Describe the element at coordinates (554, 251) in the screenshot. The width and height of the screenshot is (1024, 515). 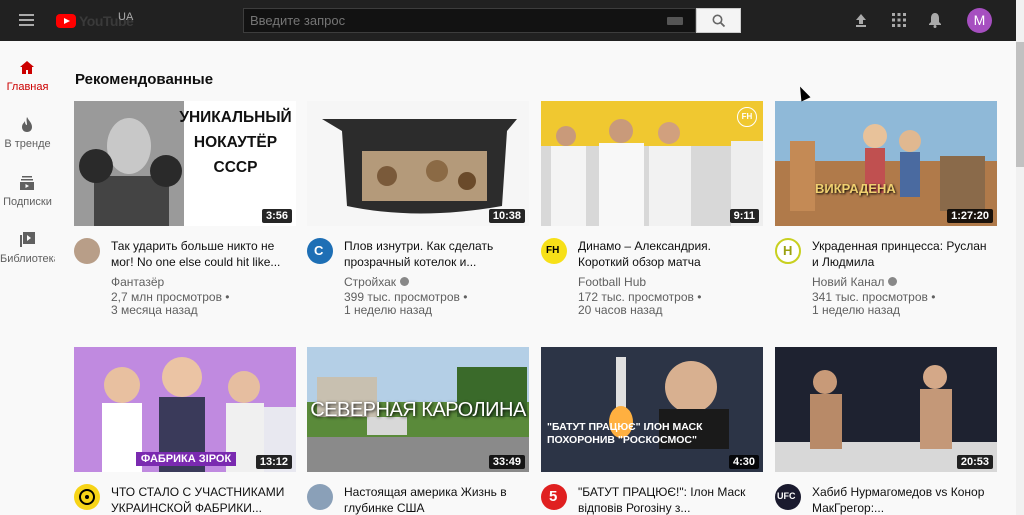
I see `channel-avatar: FH` at that location.